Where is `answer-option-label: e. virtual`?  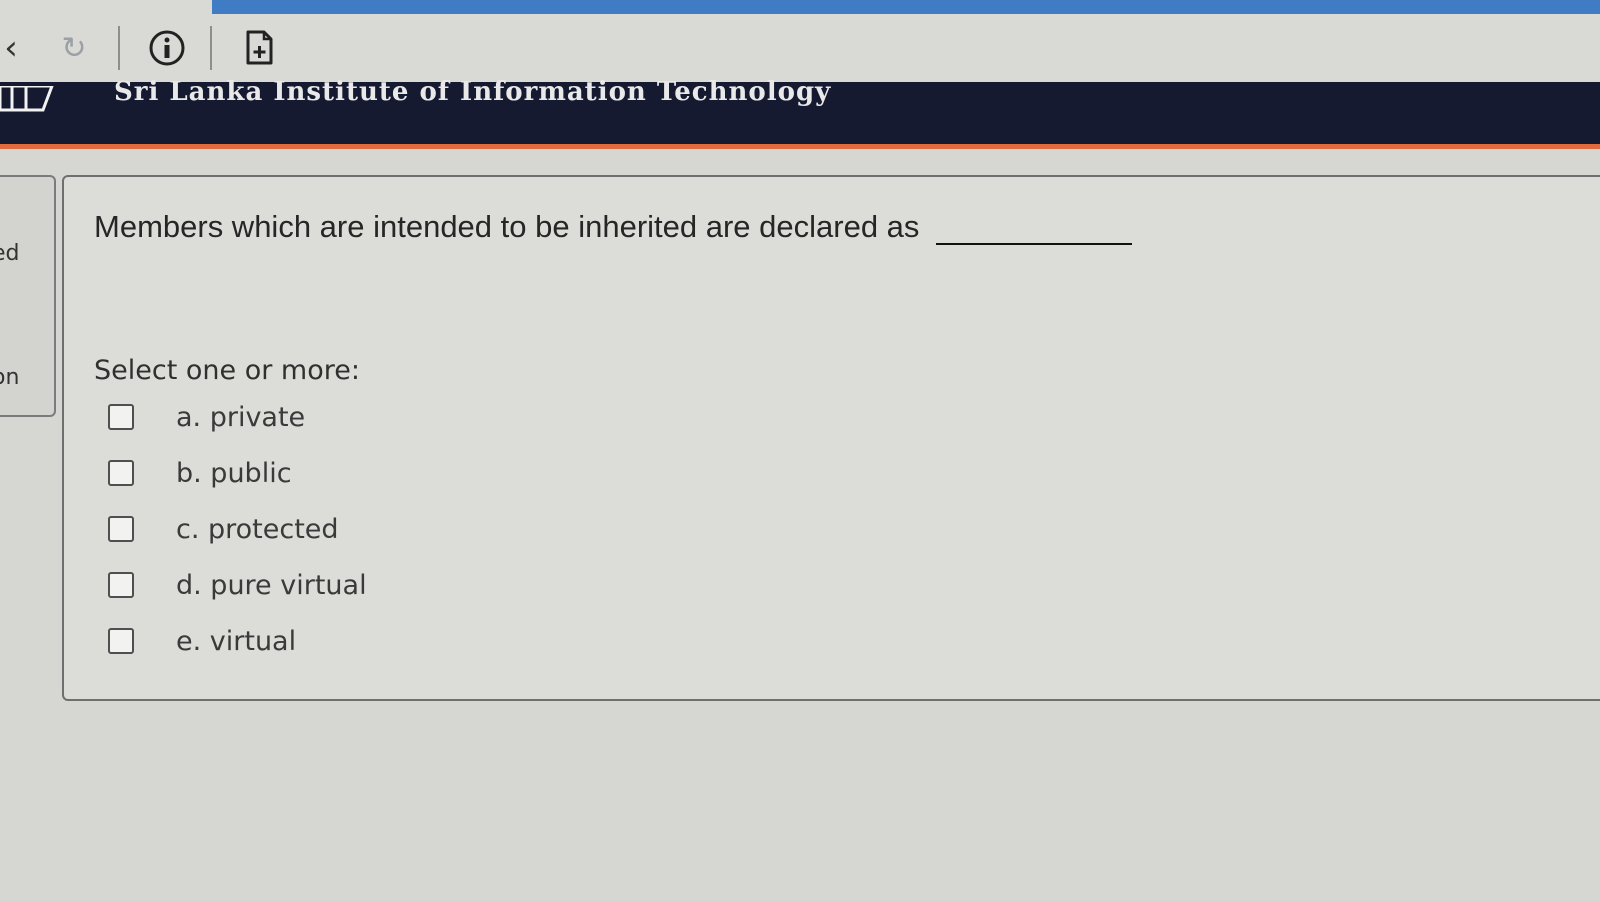
answer-option-label: e. virtual is located at coordinates (236, 641).